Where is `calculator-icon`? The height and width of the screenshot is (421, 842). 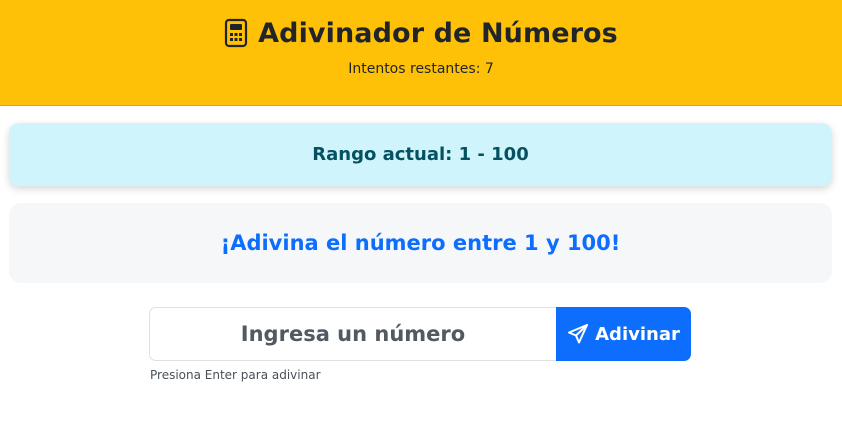
calculator-icon is located at coordinates (236, 33).